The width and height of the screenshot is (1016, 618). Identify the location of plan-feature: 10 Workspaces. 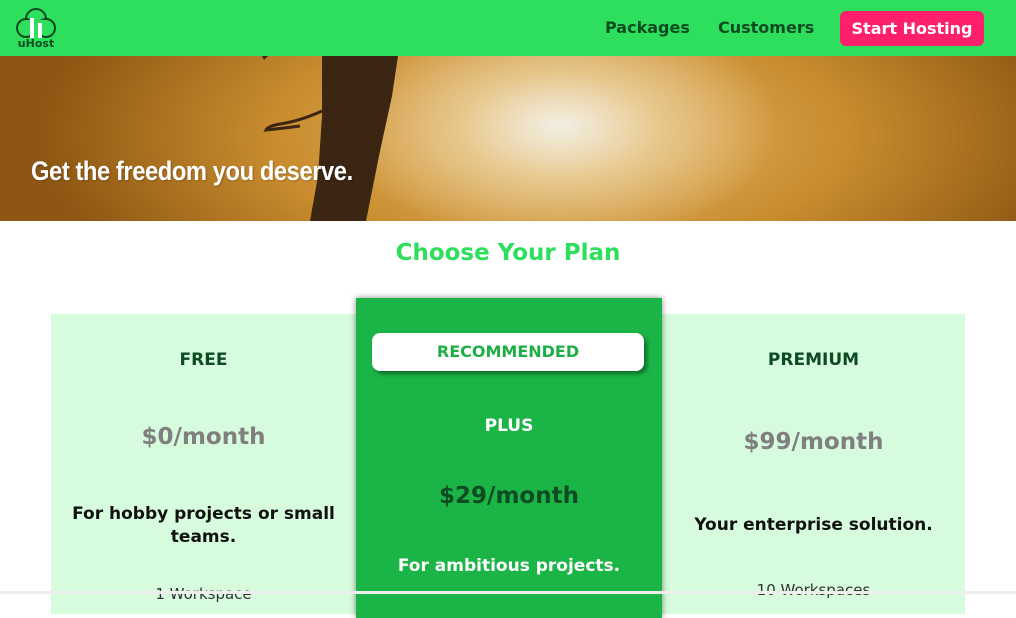
(813, 590).